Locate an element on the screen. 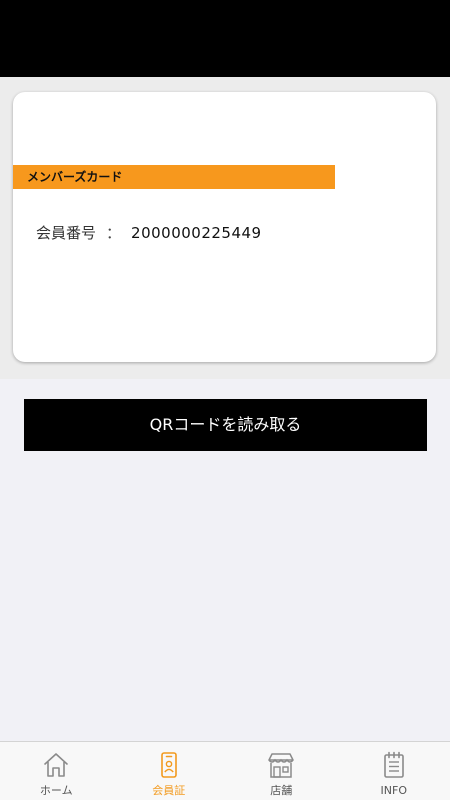 The height and width of the screenshot is (800, 450). tab-store: 店舗 is located at coordinates (281, 771).